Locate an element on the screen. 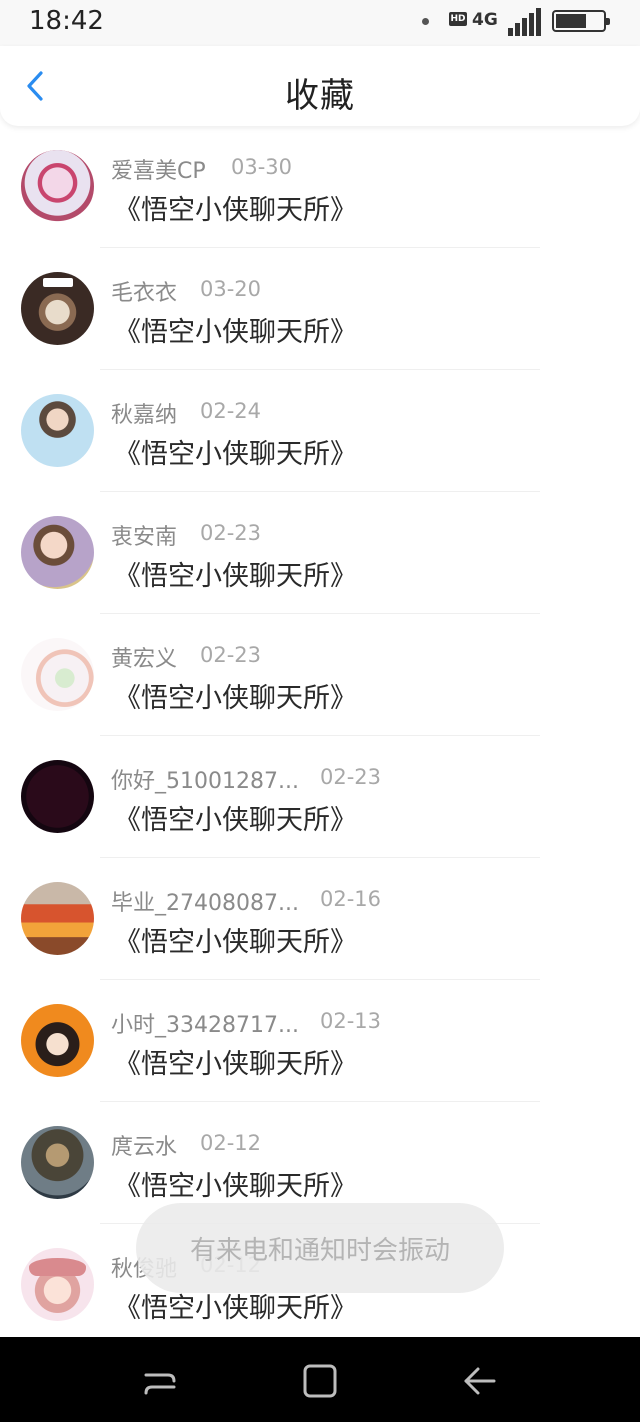  item-name: 爱喜美CP is located at coordinates (158, 171).